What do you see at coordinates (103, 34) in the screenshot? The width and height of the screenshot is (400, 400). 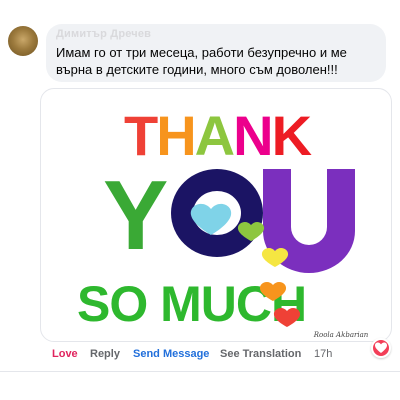 I see `comment-author: Димитър Дречев` at bounding box center [103, 34].